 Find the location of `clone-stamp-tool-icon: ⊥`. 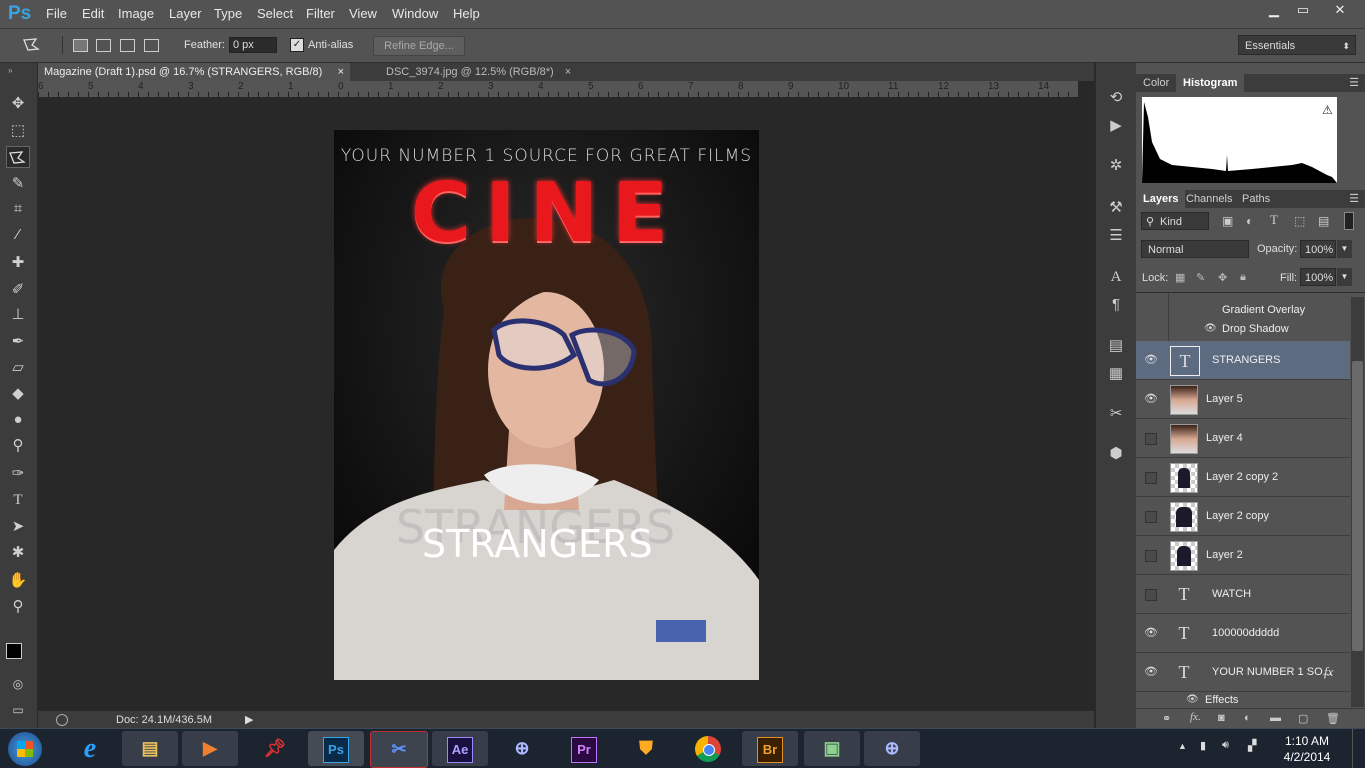

clone-stamp-tool-icon: ⊥ is located at coordinates (18, 315).